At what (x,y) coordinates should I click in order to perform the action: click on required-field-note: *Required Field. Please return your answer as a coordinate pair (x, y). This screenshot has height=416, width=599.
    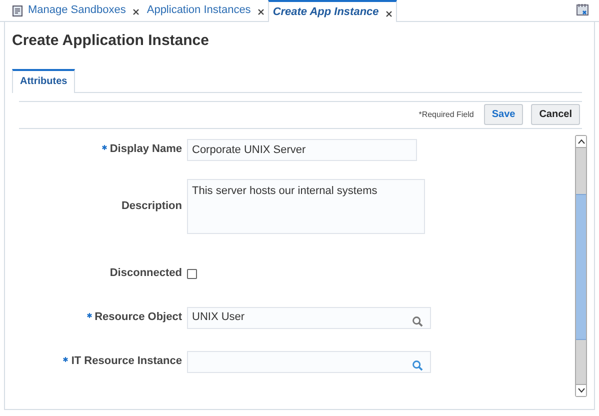
    Looking at the image, I should click on (446, 114).